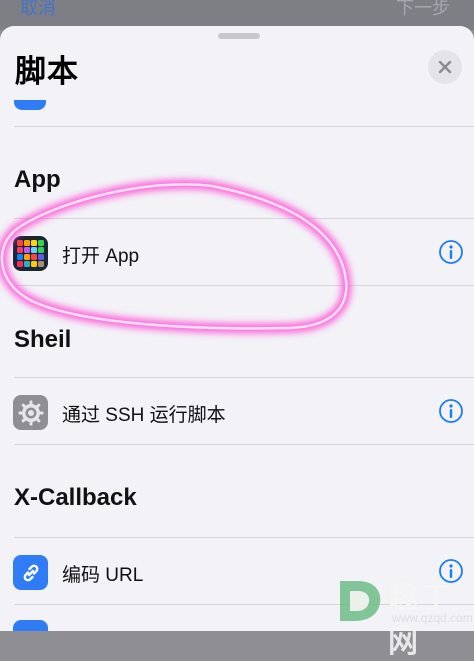  I want to click on close-icon, so click(445, 67).